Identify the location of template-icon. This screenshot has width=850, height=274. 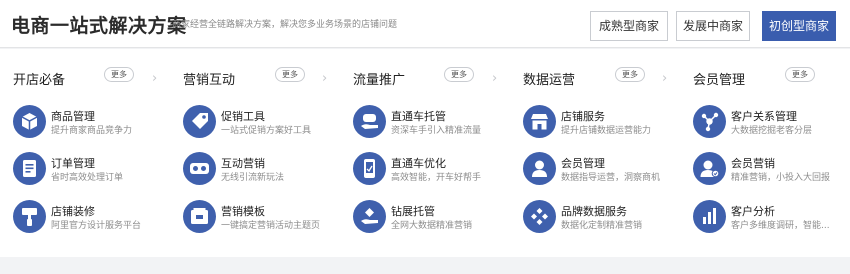
(199, 216).